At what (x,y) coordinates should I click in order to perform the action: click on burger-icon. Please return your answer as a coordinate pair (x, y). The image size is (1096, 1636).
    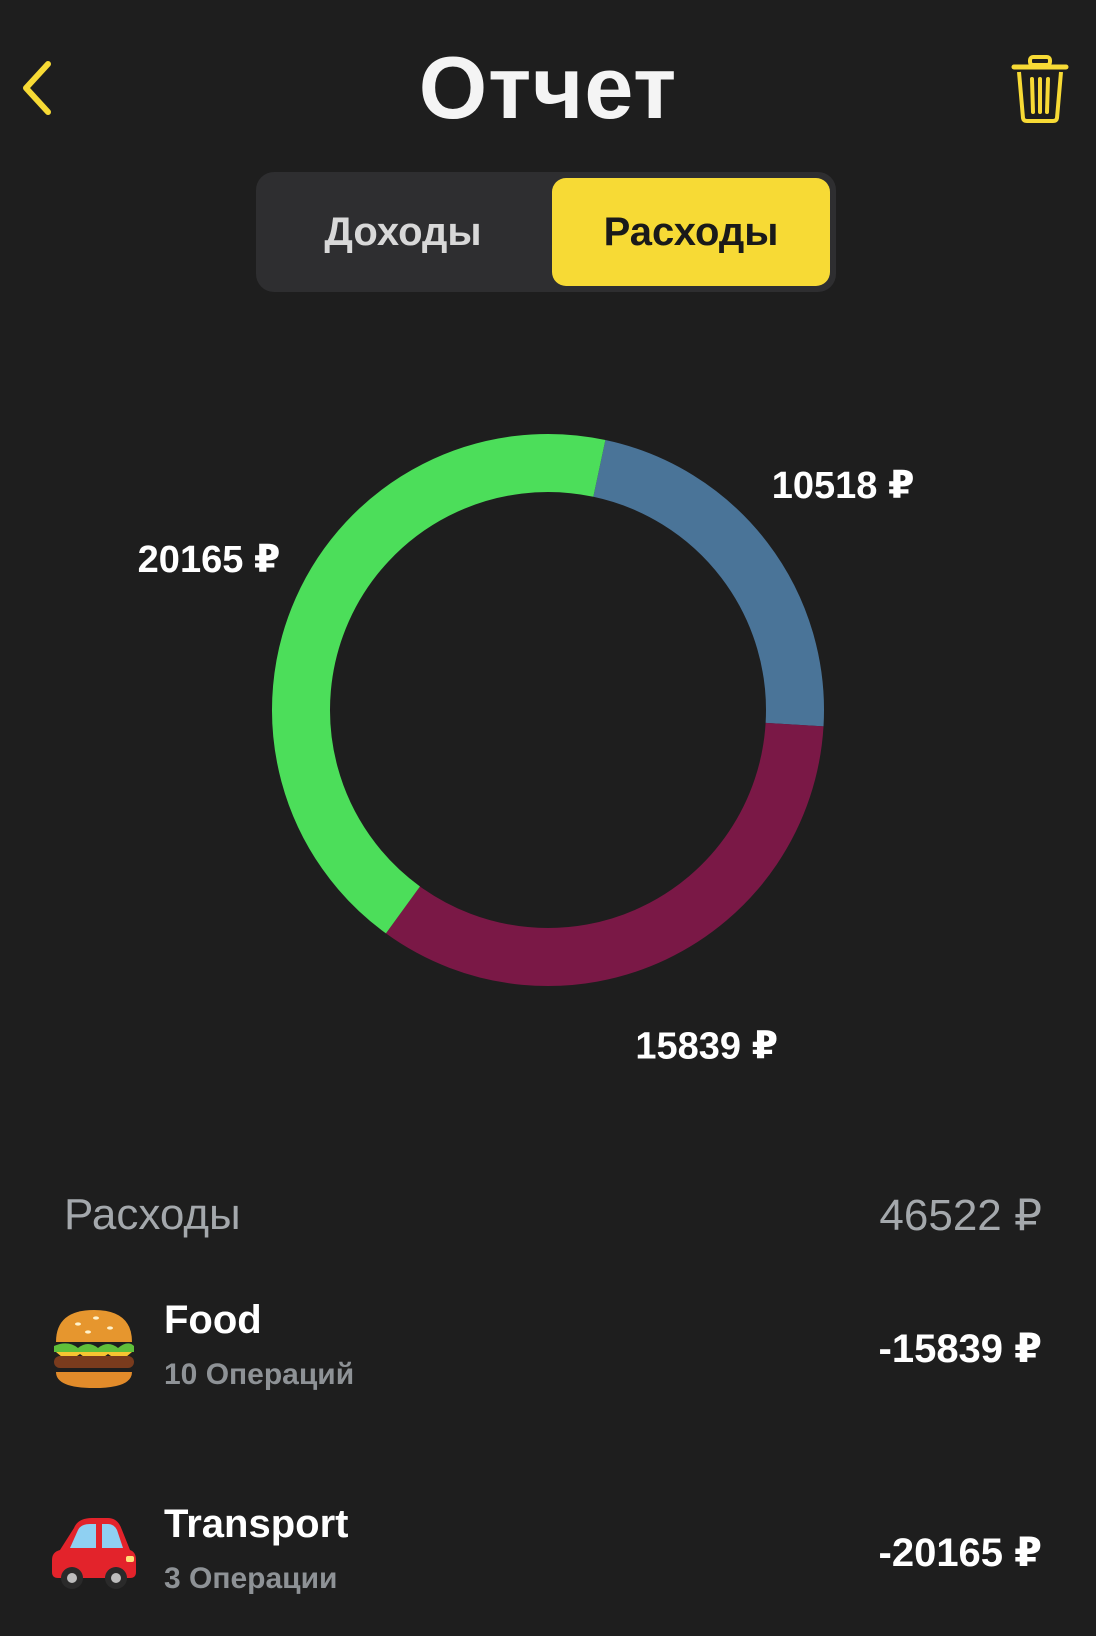
    Looking at the image, I should click on (94, 1348).